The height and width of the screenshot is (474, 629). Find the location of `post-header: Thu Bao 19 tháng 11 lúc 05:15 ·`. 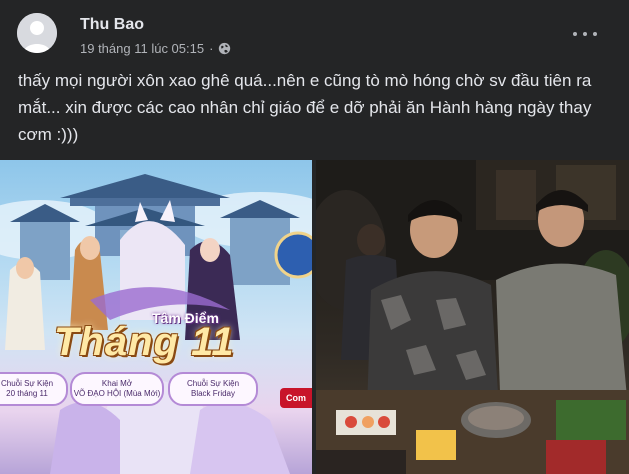

post-header: Thu Bao 19 tháng 11 lúc 05:15 · is located at coordinates (314, 31).